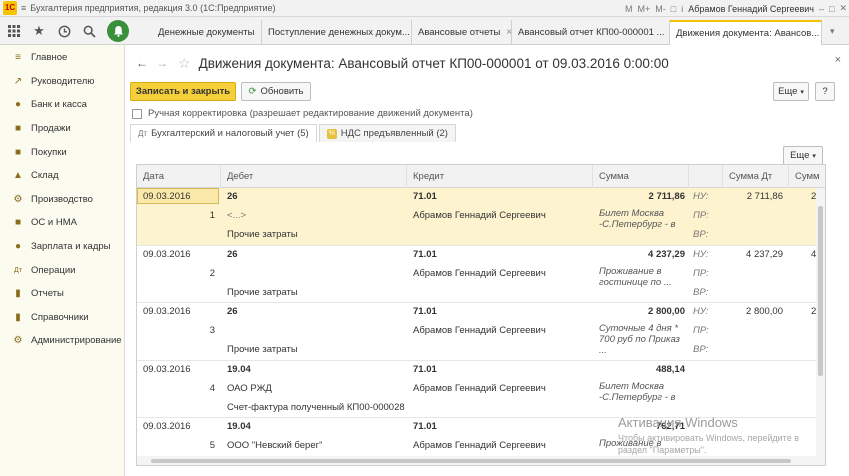 This screenshot has height=476, width=849. I want to click on refresh-button: ⟳ Обновить, so click(276, 91).